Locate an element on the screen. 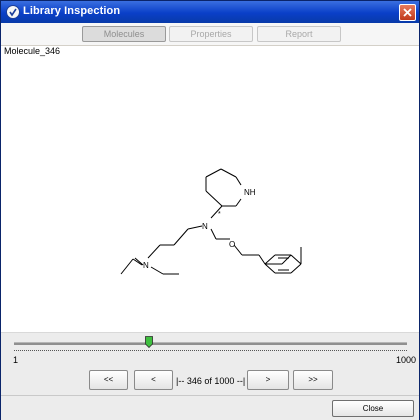  slider-max-label: 1000 is located at coordinates (406, 360).